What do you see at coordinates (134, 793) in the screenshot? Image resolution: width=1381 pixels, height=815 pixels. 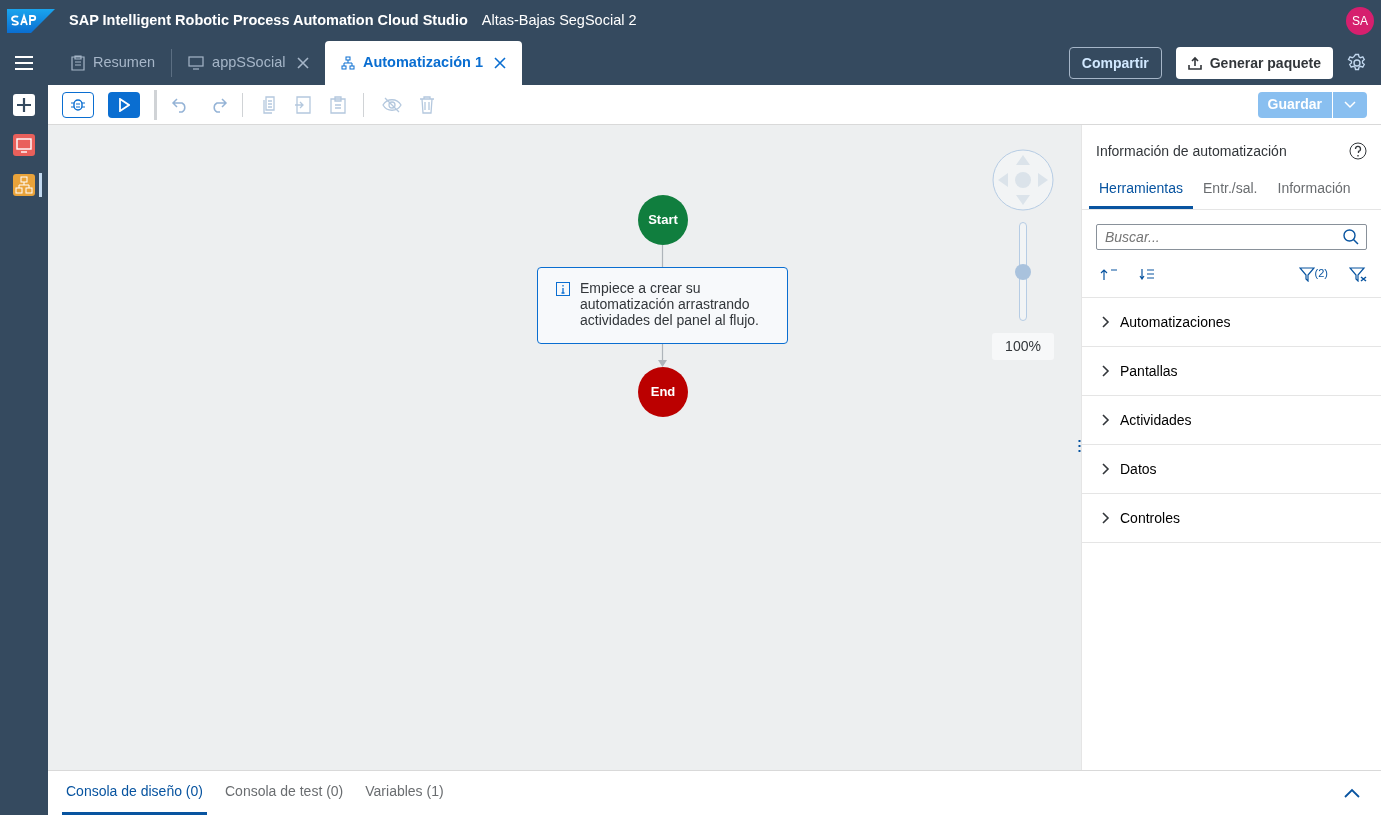 I see `console-tab: Consola de diseño (0)` at bounding box center [134, 793].